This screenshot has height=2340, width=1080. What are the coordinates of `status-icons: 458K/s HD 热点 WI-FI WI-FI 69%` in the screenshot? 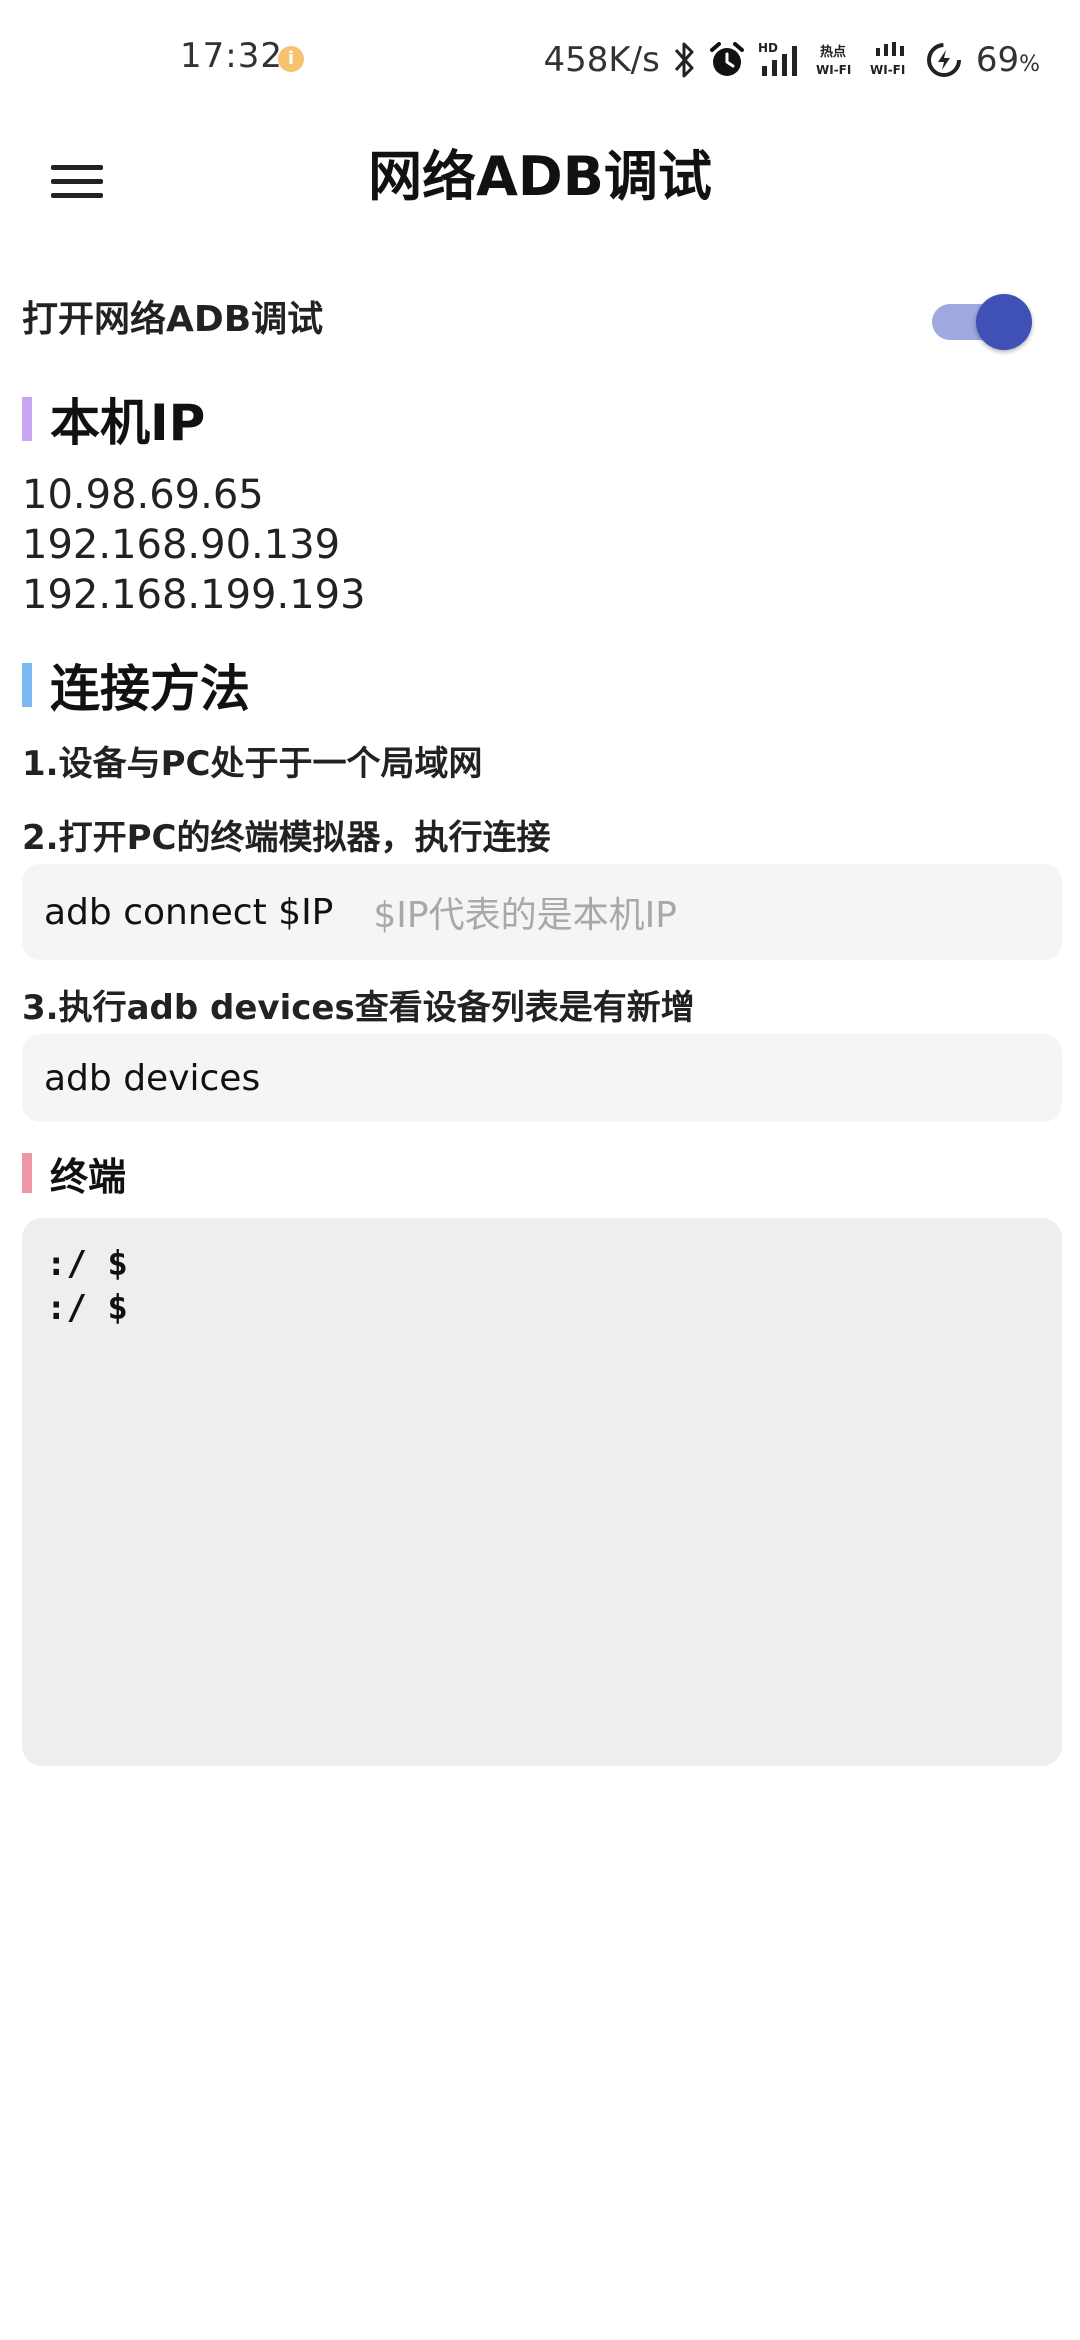 It's located at (791, 60).